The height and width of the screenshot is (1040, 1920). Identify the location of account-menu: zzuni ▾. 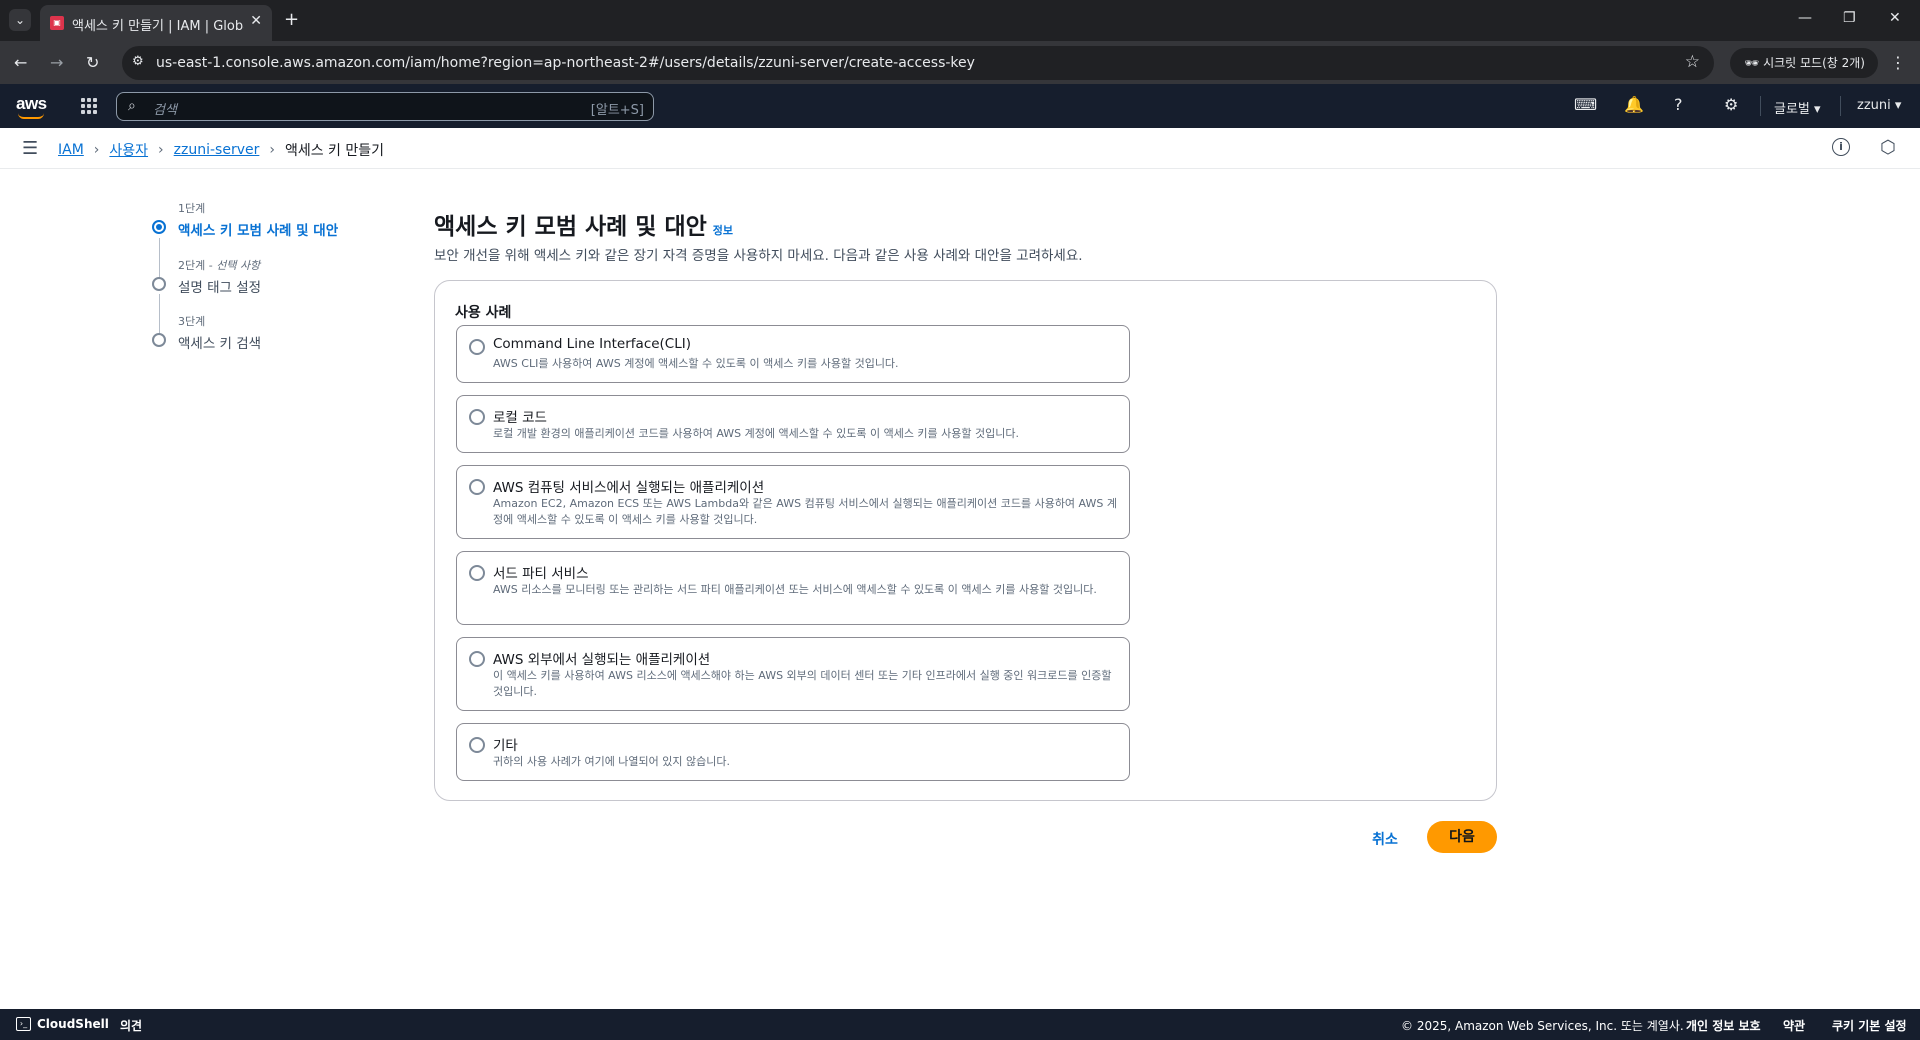
(1879, 105).